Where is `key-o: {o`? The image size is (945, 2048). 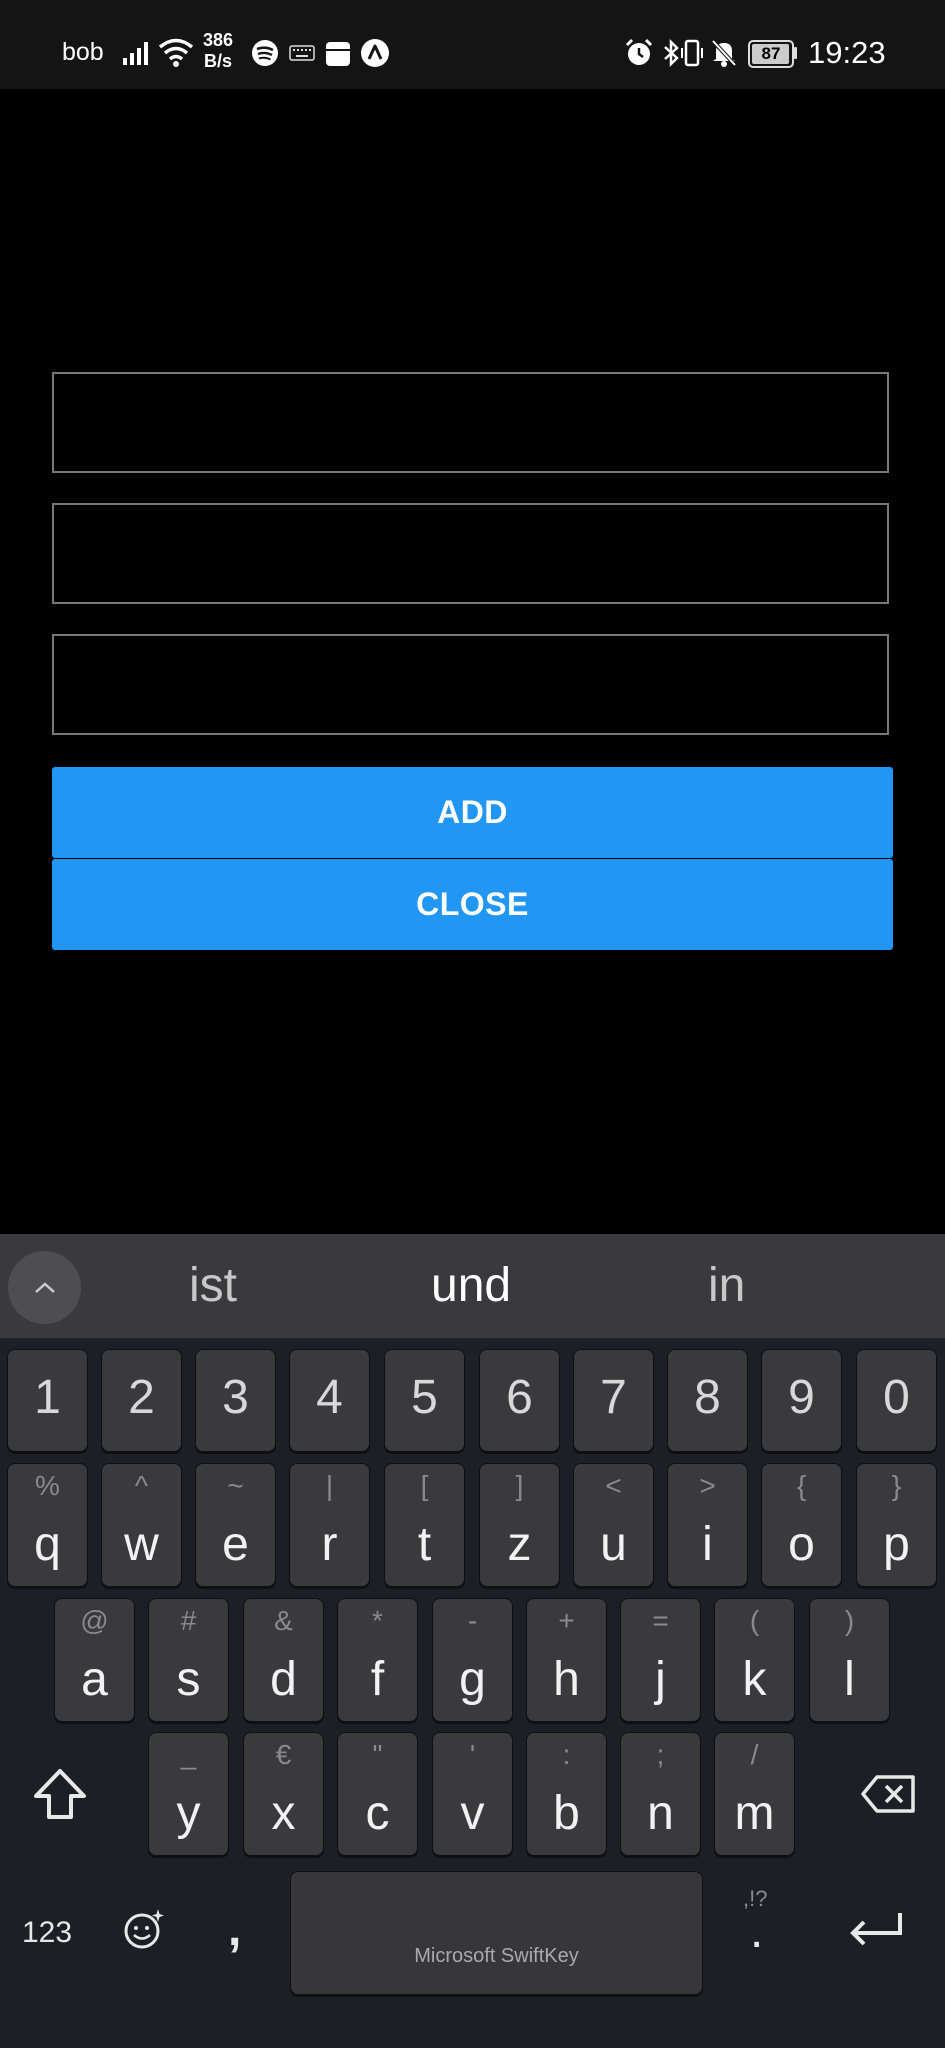 key-o: {o is located at coordinates (801, 1525).